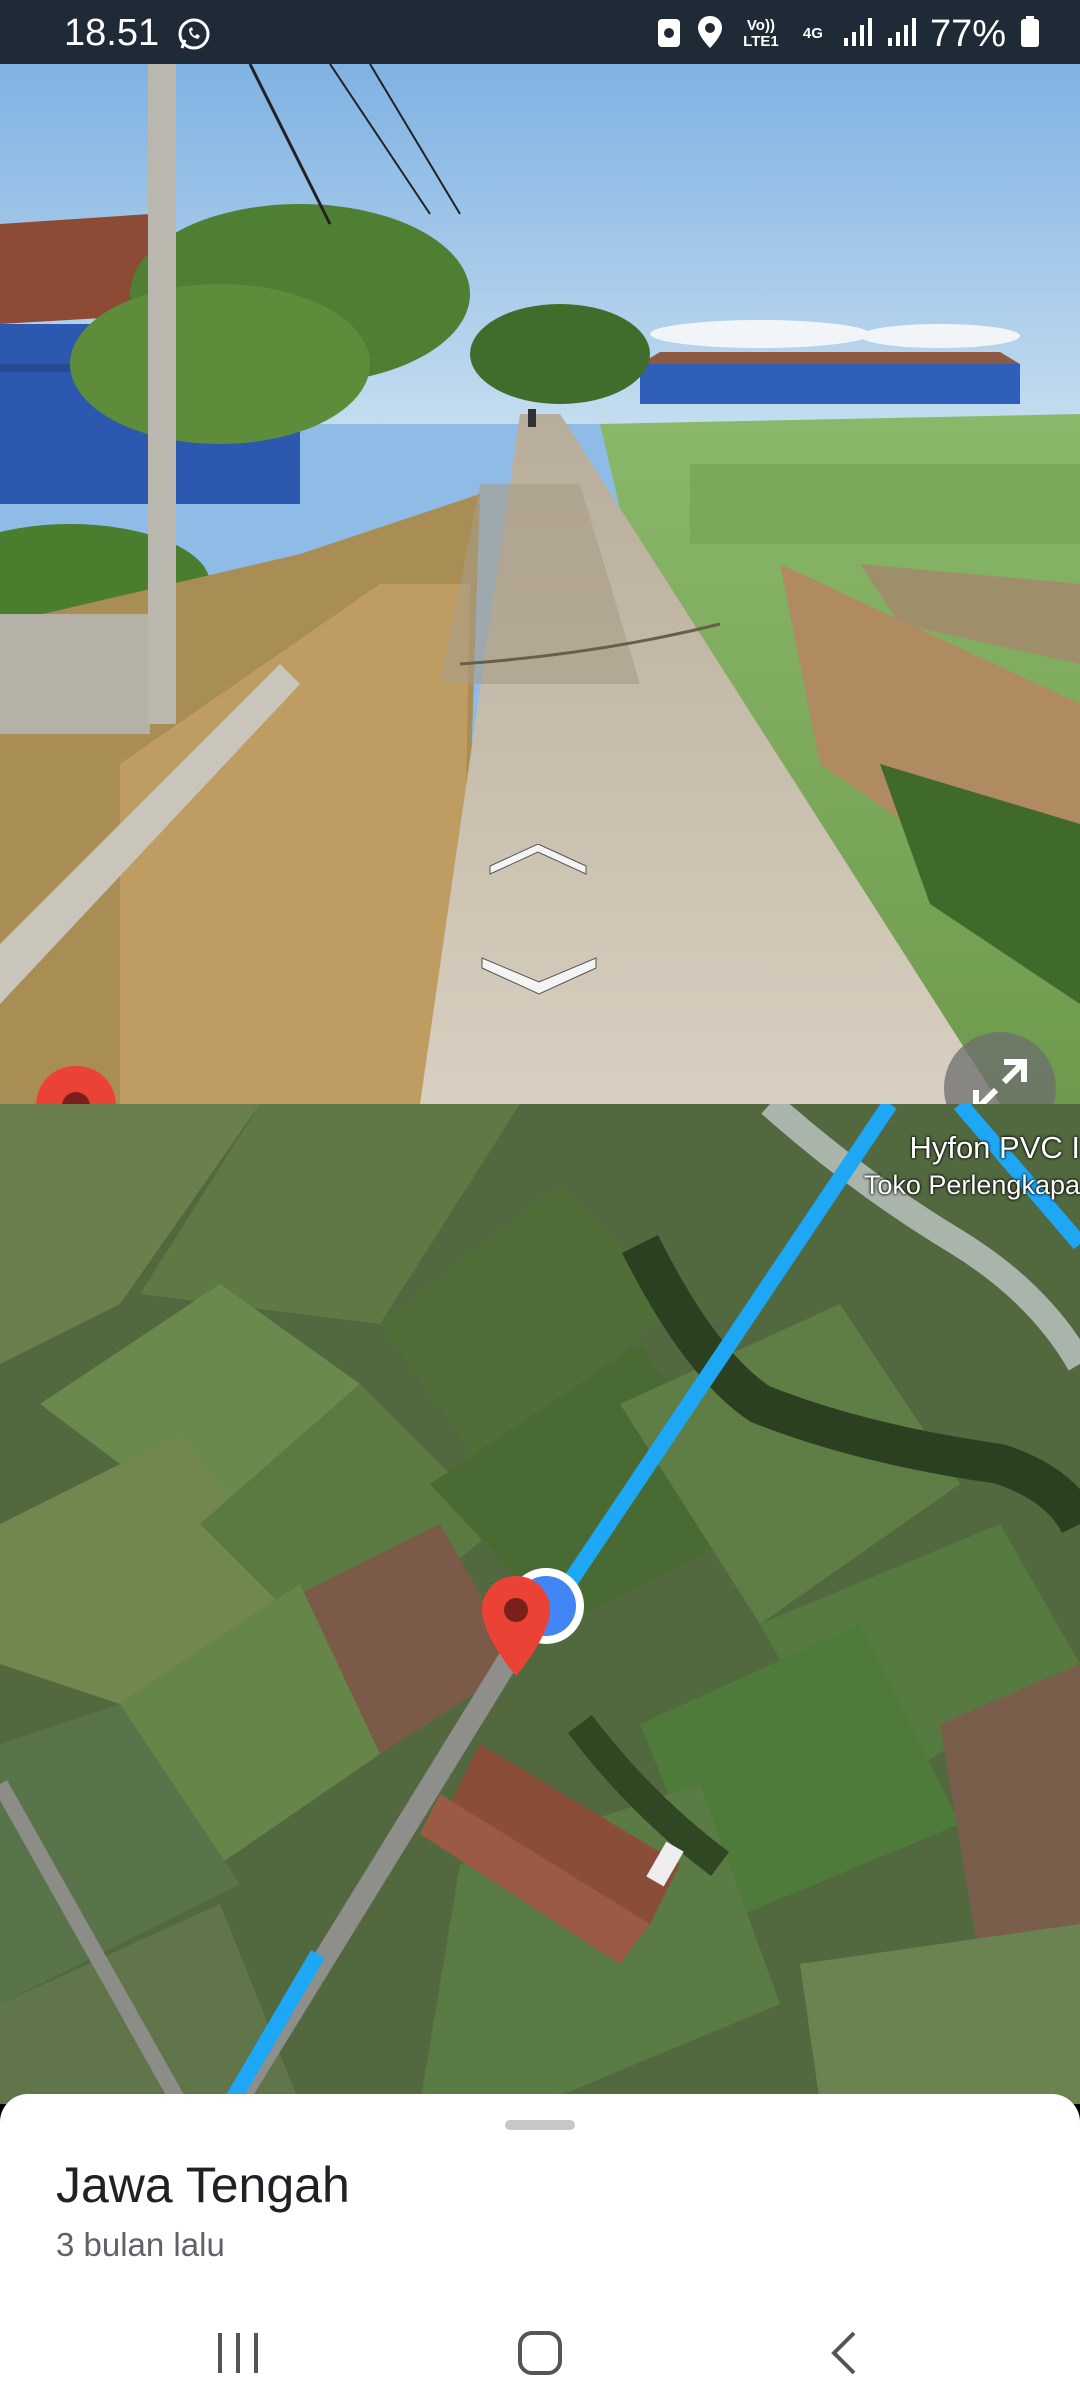 This screenshot has height=2408, width=1080. Describe the element at coordinates (540, 2125) in the screenshot. I see `sheet-drag-handle` at that location.